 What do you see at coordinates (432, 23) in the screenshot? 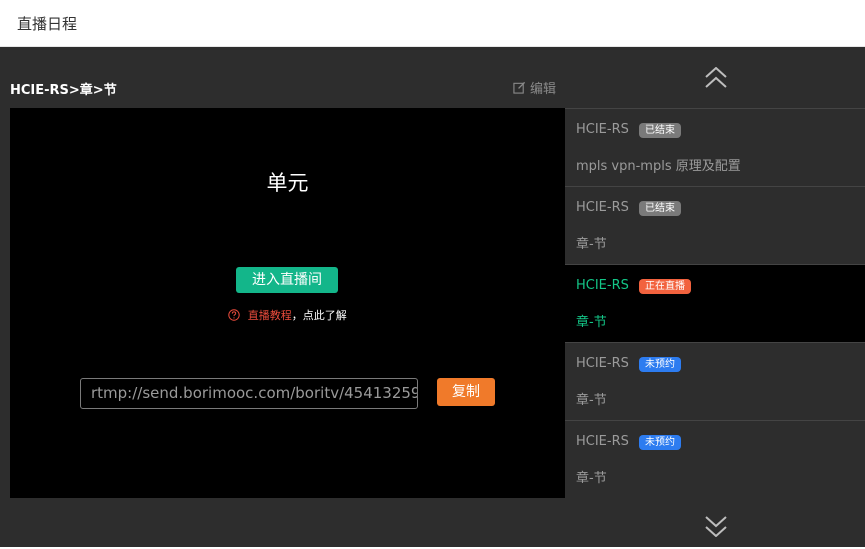
I see `top-bar: 直播日程` at bounding box center [432, 23].